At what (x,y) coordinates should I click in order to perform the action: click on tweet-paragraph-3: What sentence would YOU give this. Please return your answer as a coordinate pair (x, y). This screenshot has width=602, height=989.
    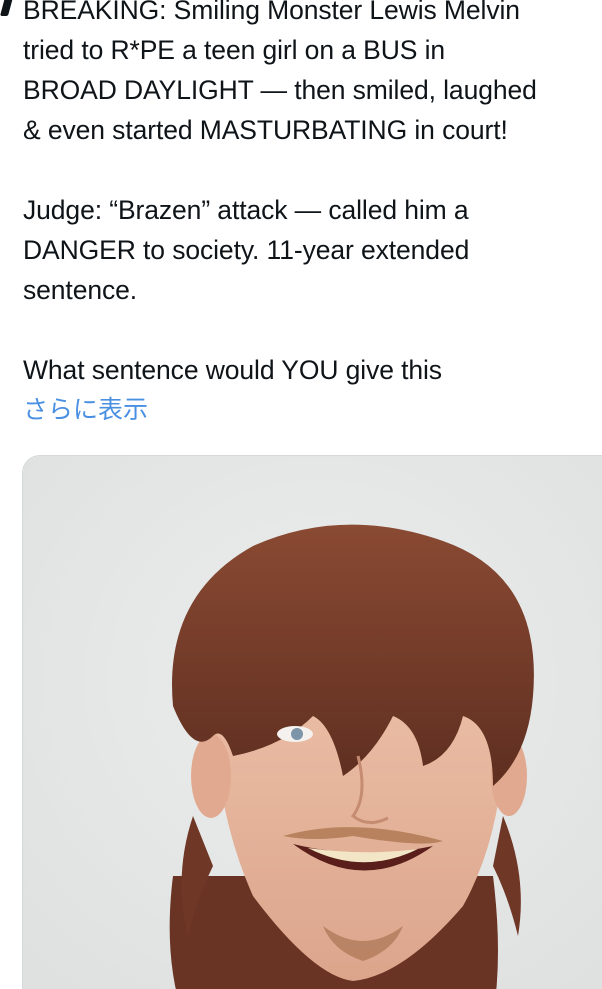
    Looking at the image, I should click on (232, 370).